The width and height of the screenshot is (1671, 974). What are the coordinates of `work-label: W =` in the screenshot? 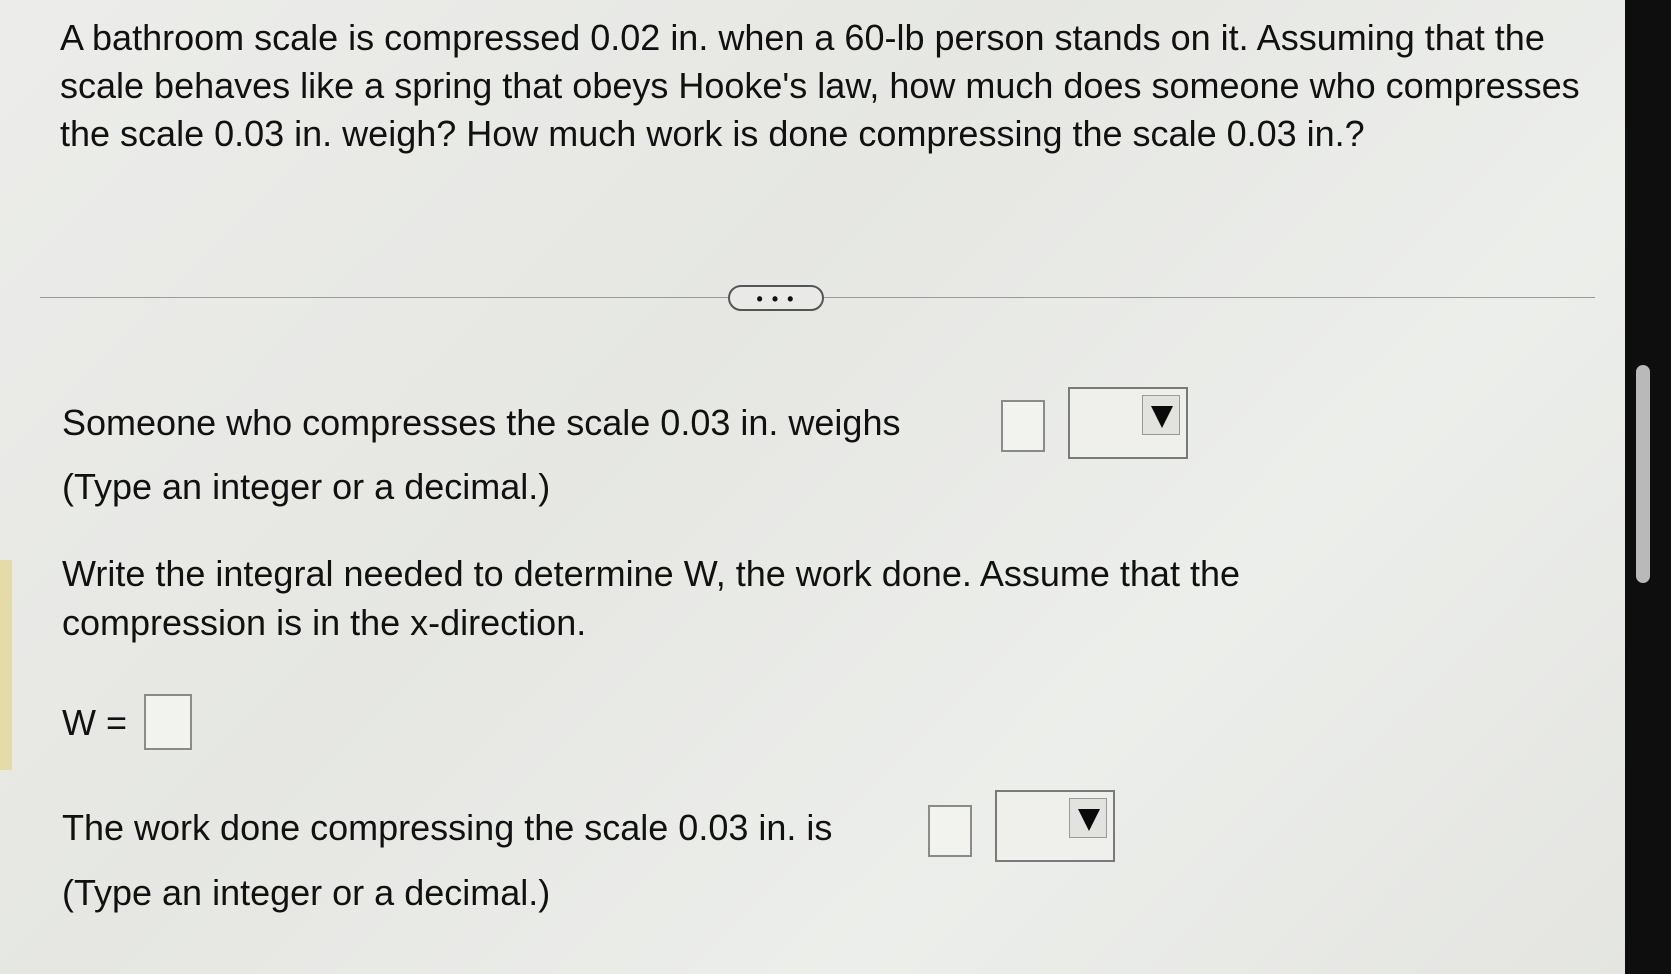 It's located at (95, 722).